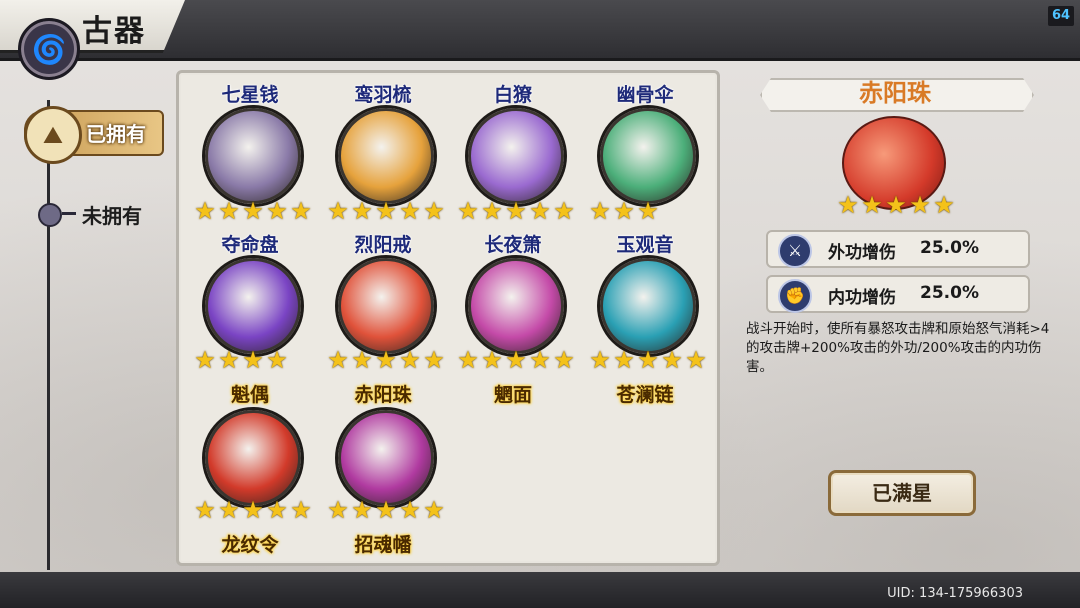 This screenshot has width=1080, height=608. Describe the element at coordinates (50, 215) in the screenshot. I see `tab-unowned-dot` at that location.